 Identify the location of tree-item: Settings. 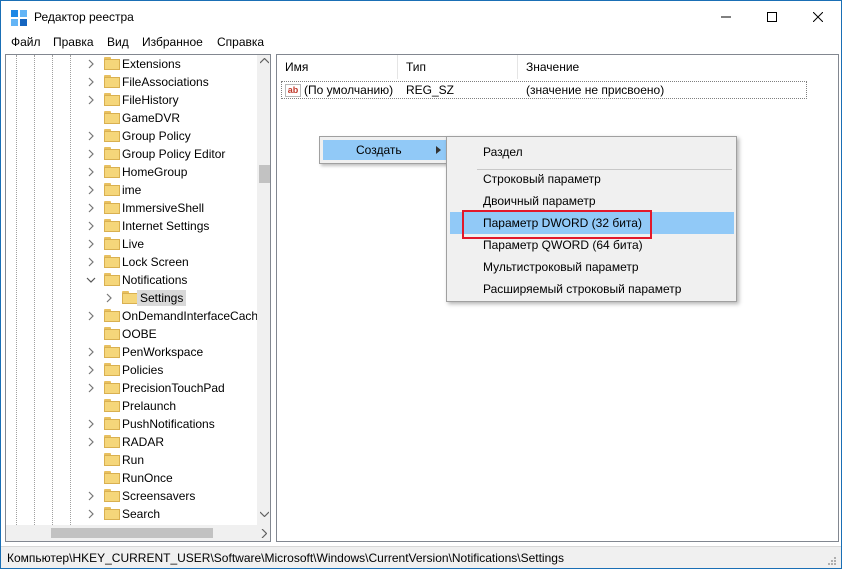
(136, 298).